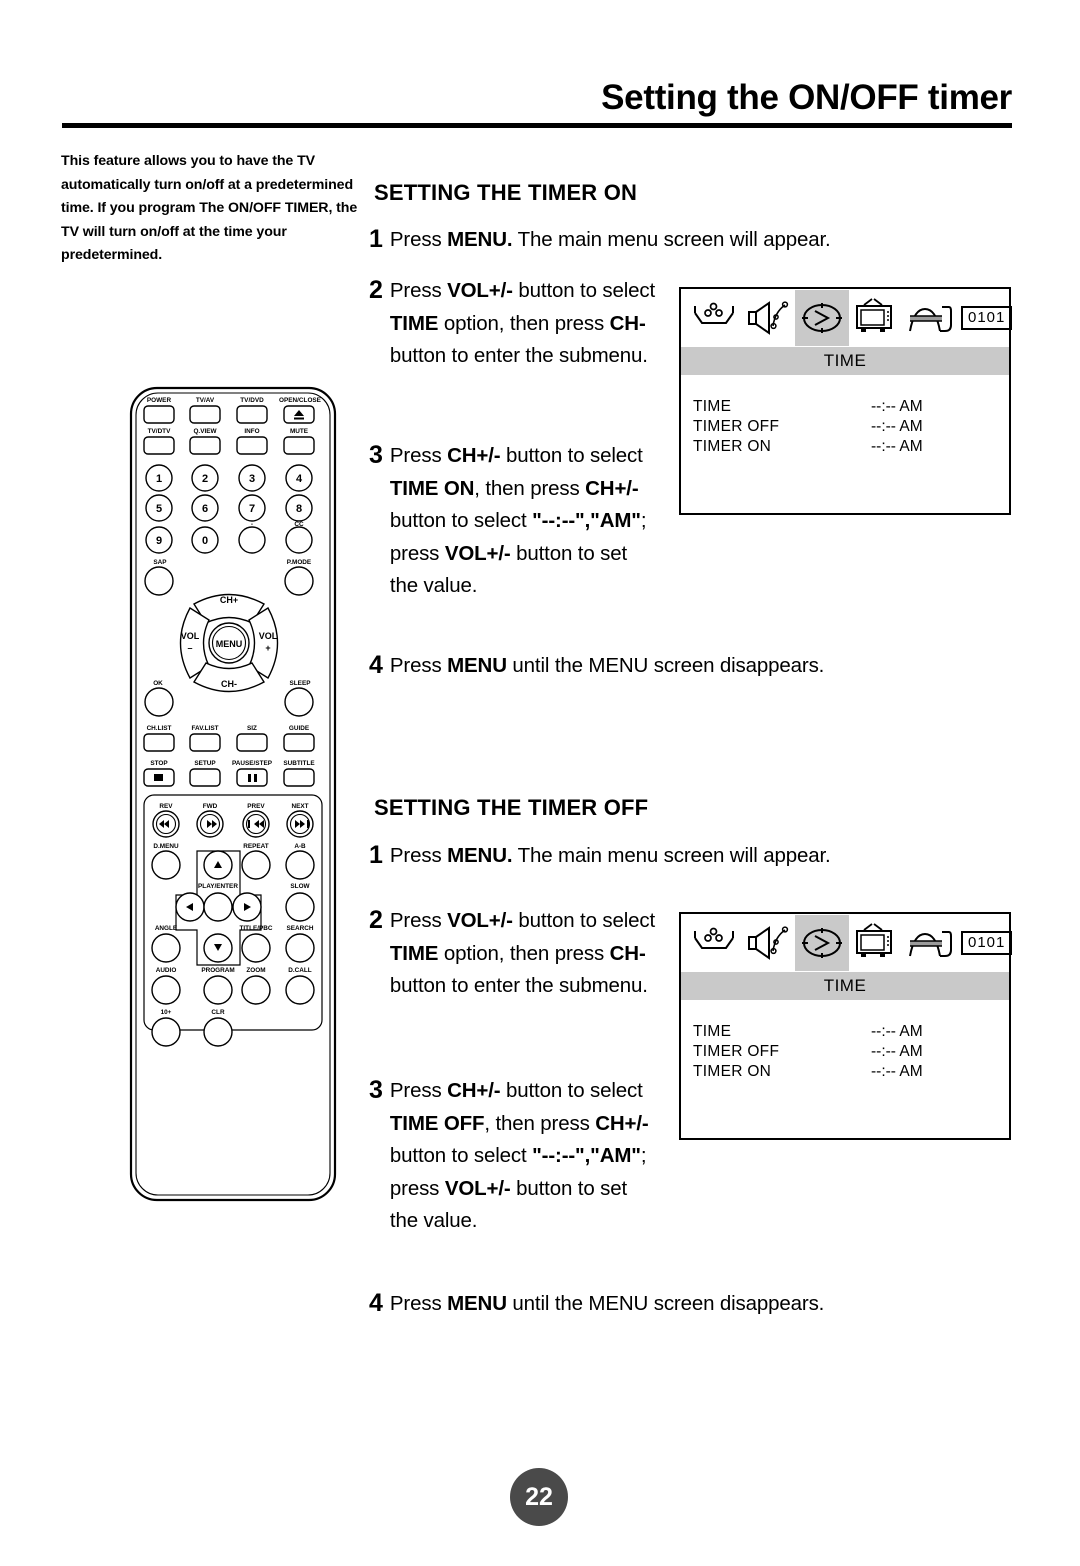 The width and height of the screenshot is (1080, 1566). I want to click on label-power: POWER, so click(159, 400).